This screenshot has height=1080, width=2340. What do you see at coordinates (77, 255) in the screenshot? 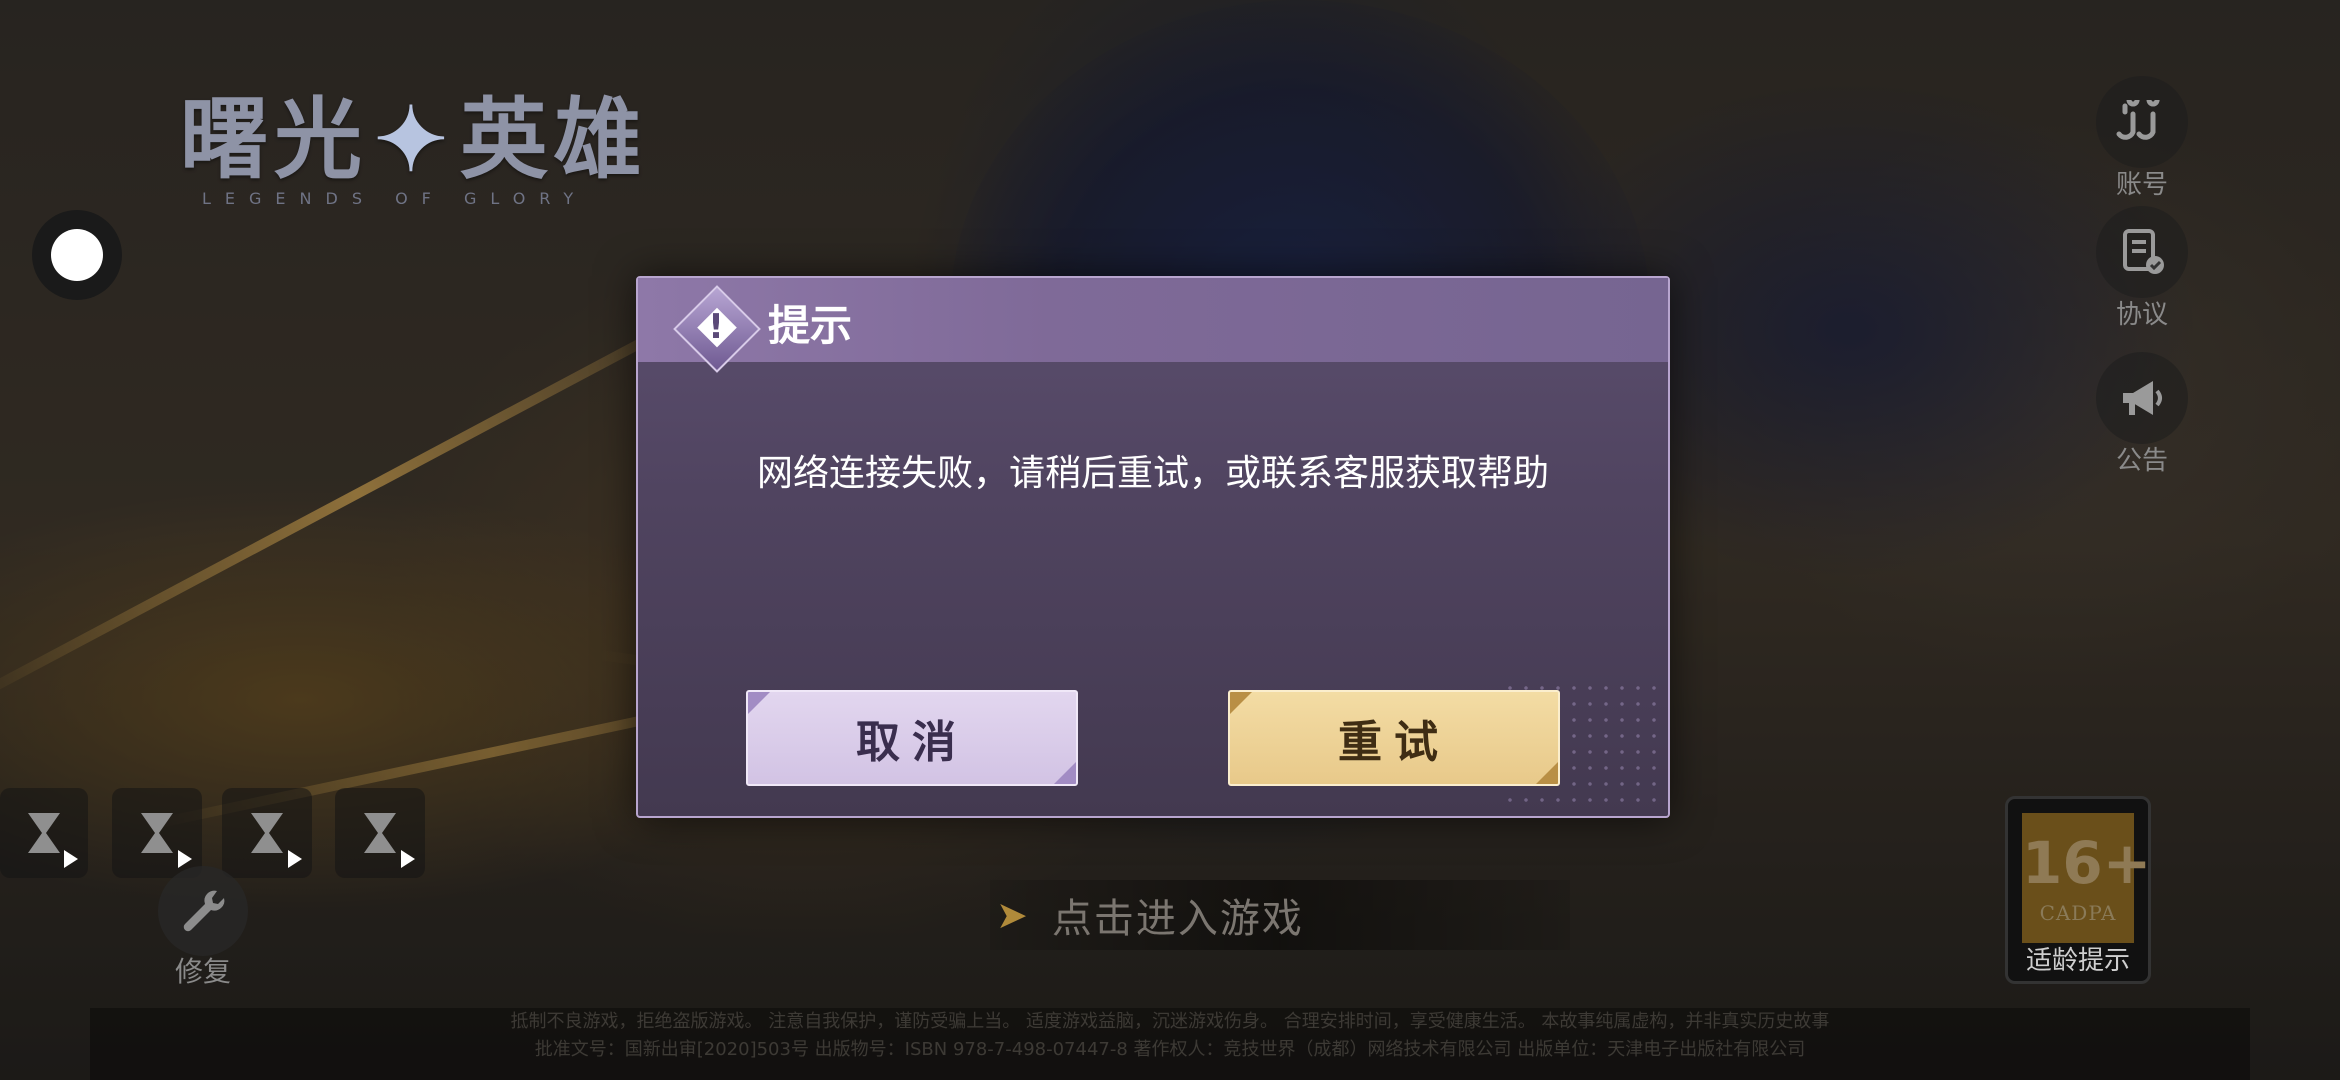
I see `floating-assist-button` at bounding box center [77, 255].